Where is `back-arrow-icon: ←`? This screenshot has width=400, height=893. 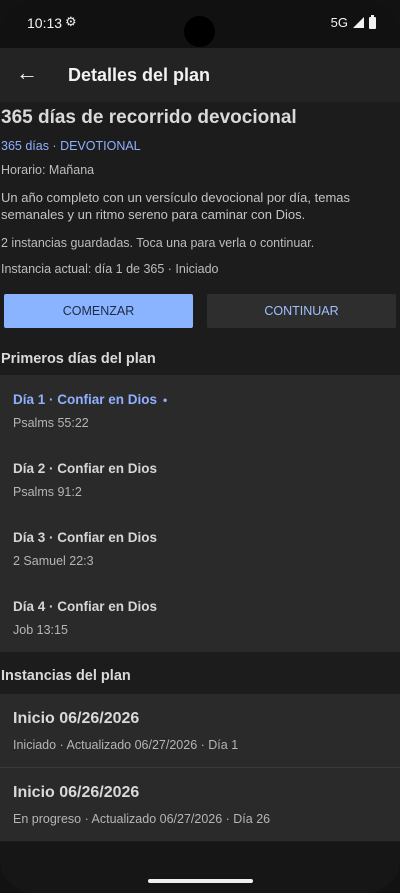
back-arrow-icon: ← is located at coordinates (27, 73).